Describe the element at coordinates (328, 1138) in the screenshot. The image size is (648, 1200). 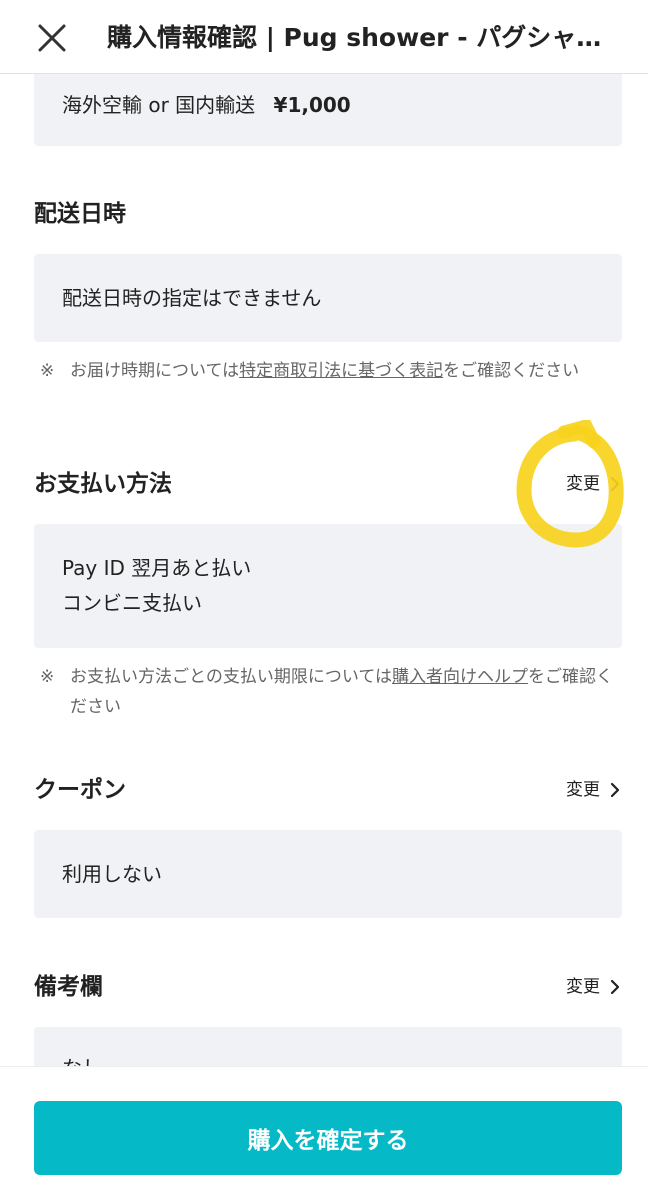
I see `confirm-purchase-button: 購入を確定する` at that location.